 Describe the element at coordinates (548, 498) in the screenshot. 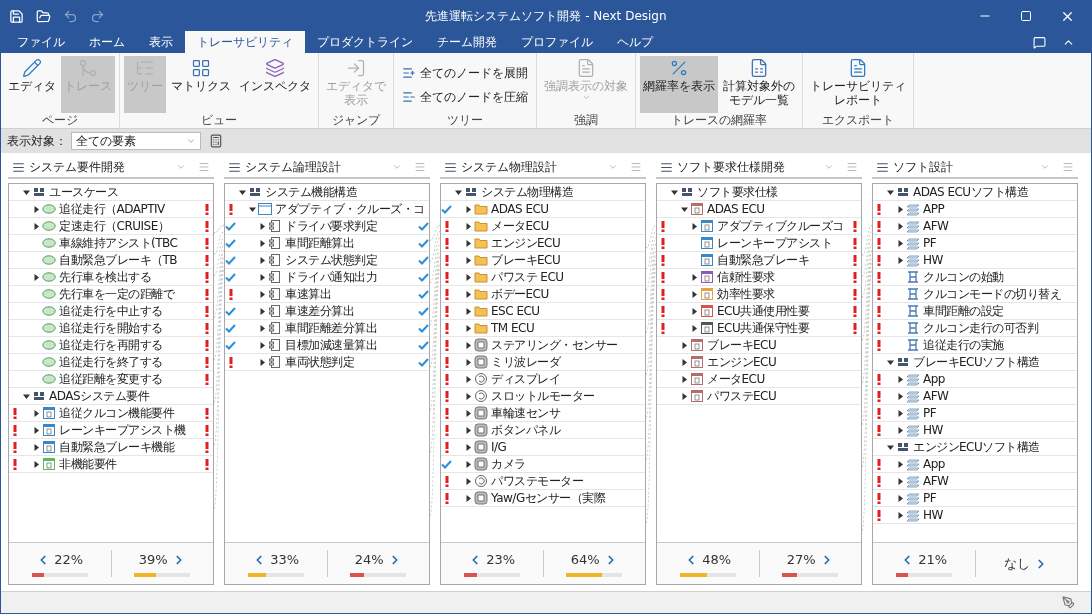

I see `tree-item: Yaw/Gセンサー（実際` at that location.